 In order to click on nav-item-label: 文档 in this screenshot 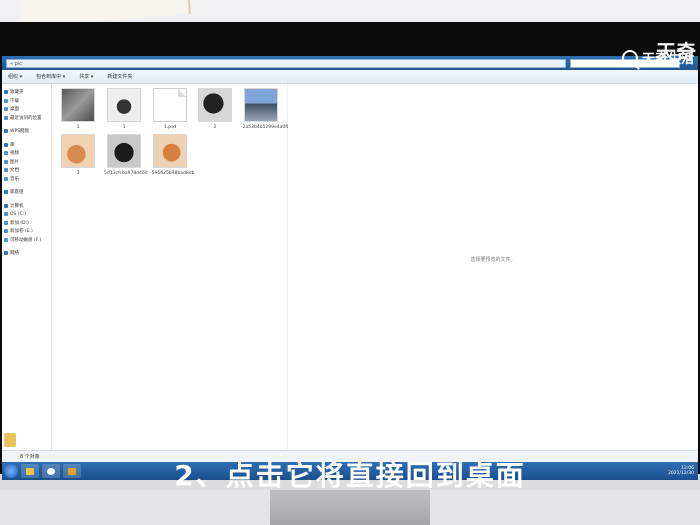, I will do `click(14, 171)`.